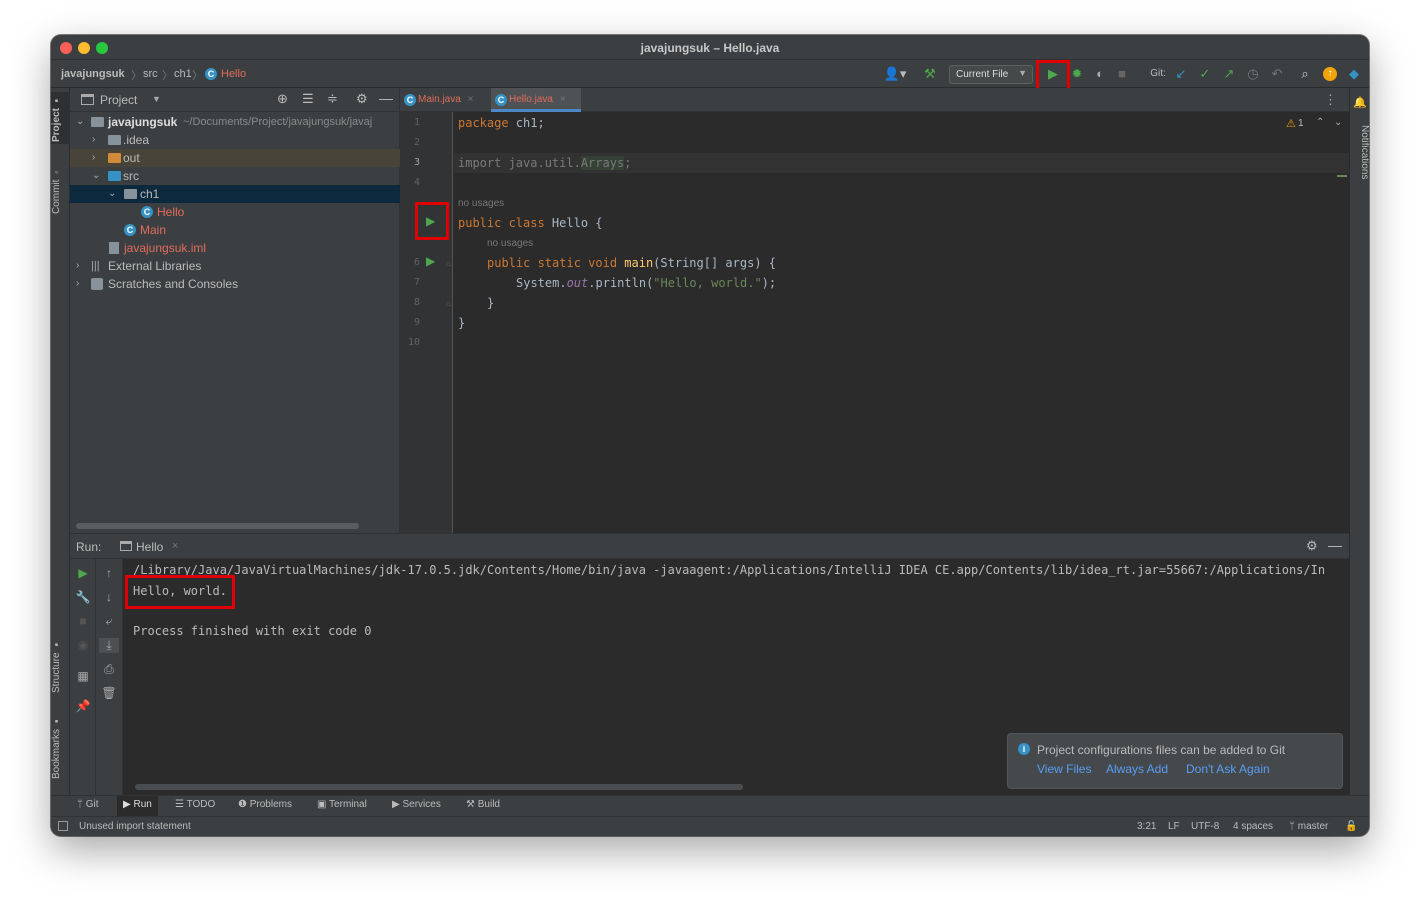 This screenshot has width=1420, height=904. I want to click on file-encoding: UTF-8, so click(1205, 826).